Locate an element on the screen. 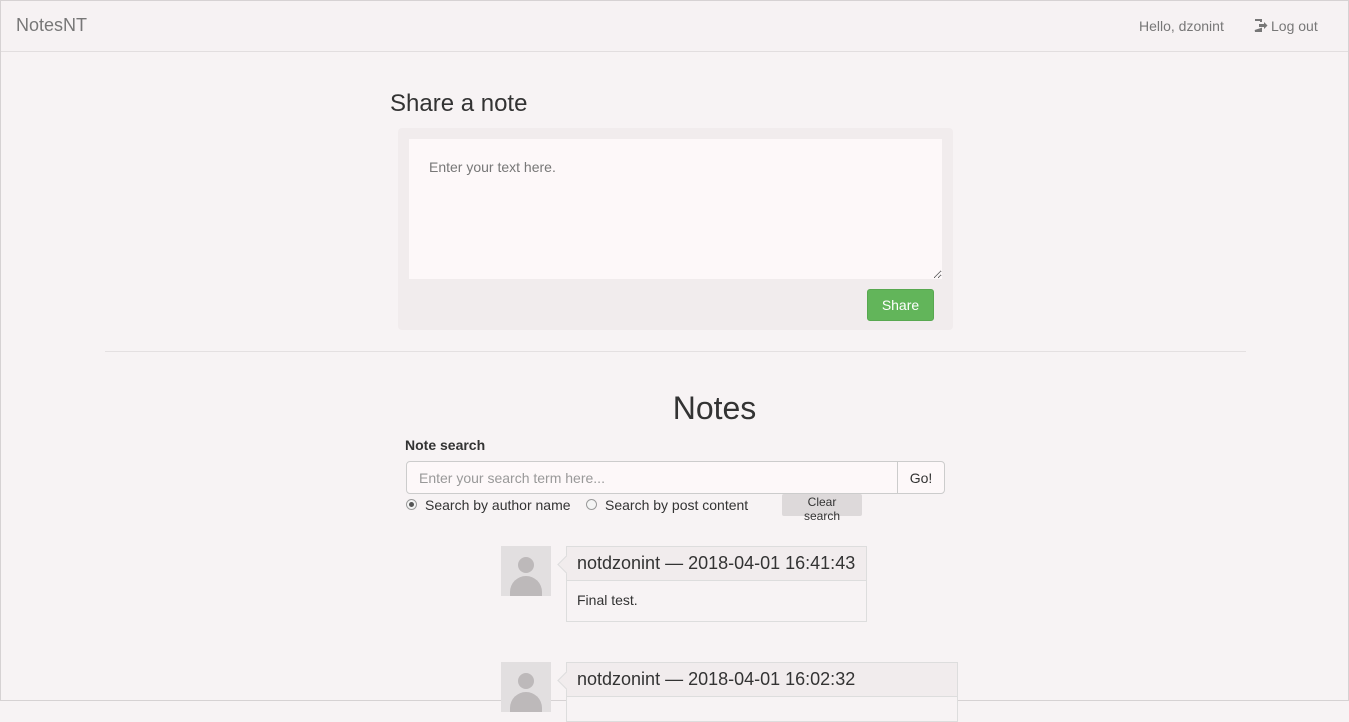  note-textarea is located at coordinates (675, 209).